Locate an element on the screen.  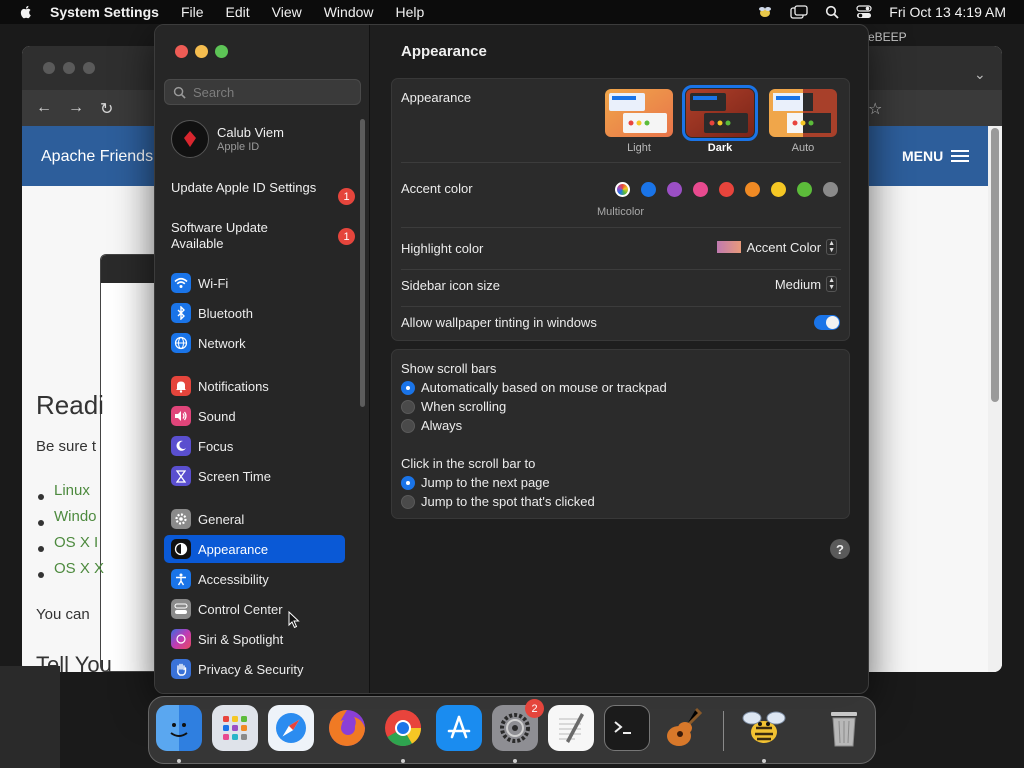
click-scroll-bar-label: Click in the scroll bar to is located at coordinates (468, 463).